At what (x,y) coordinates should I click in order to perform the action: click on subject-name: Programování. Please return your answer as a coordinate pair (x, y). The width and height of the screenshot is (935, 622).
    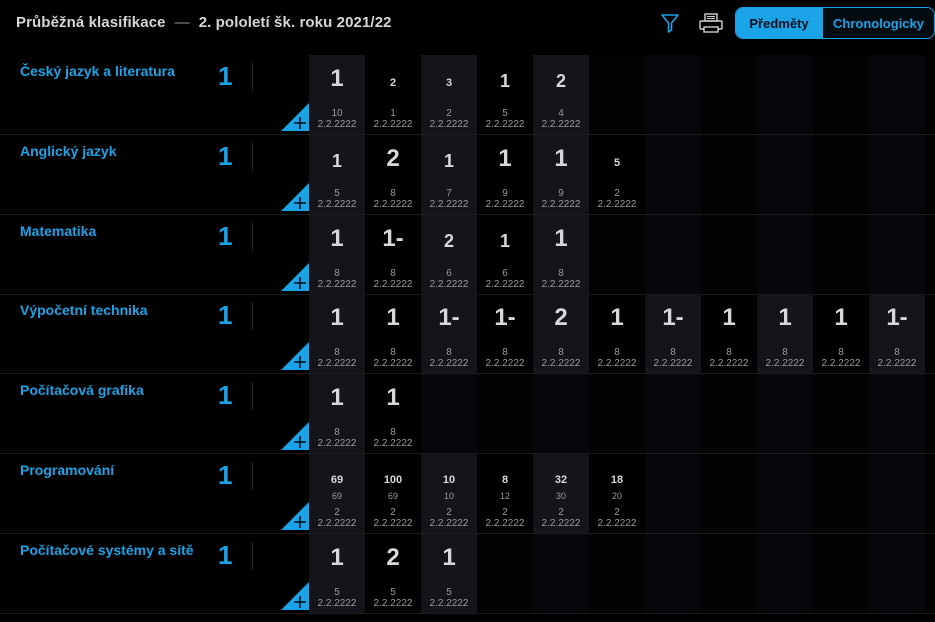
    Looking at the image, I should click on (67, 470).